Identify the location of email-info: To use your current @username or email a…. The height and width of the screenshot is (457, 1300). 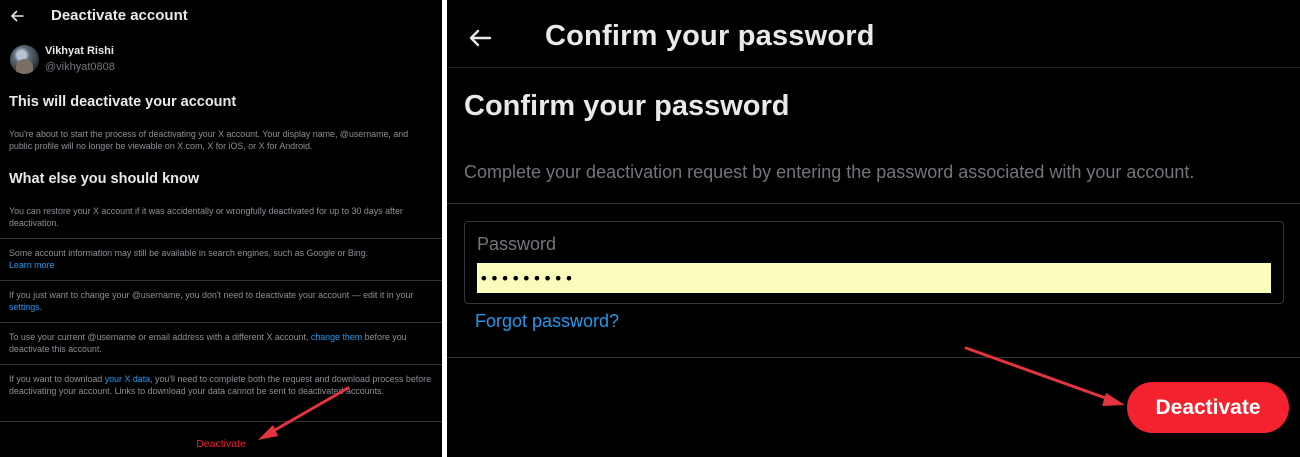
(221, 343).